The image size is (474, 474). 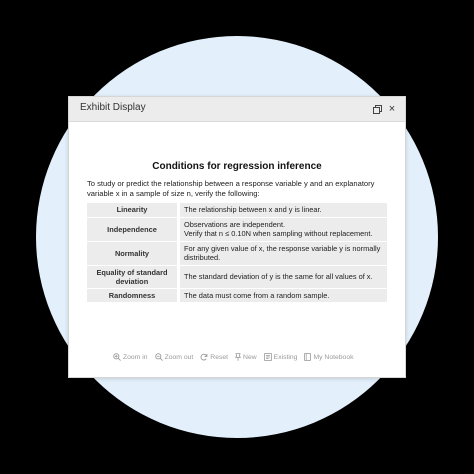 I want to click on reset-icon, so click(x=204, y=357).